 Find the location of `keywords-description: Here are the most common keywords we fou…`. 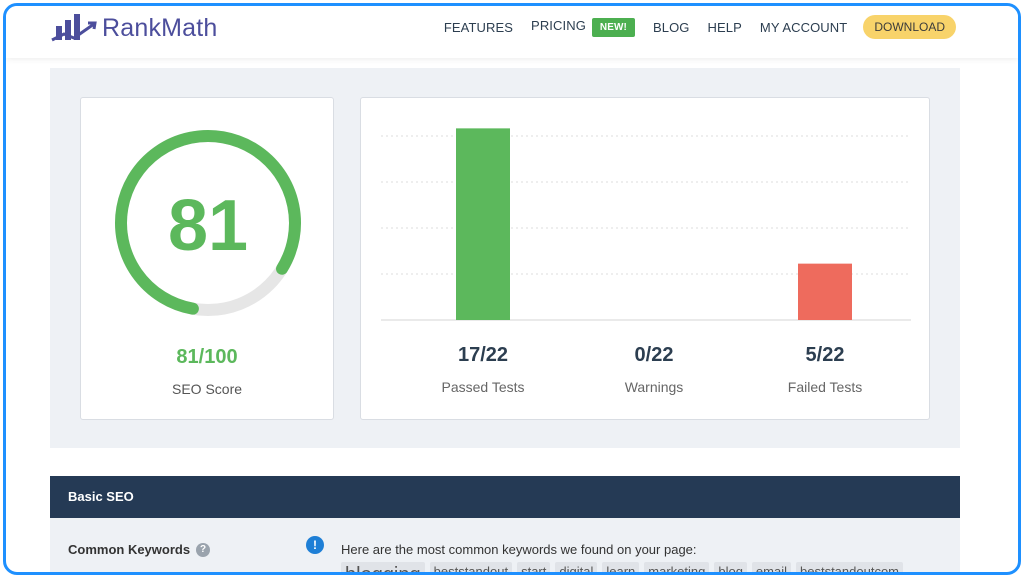

keywords-description: Here are the most common keywords we fou… is located at coordinates (519, 549).